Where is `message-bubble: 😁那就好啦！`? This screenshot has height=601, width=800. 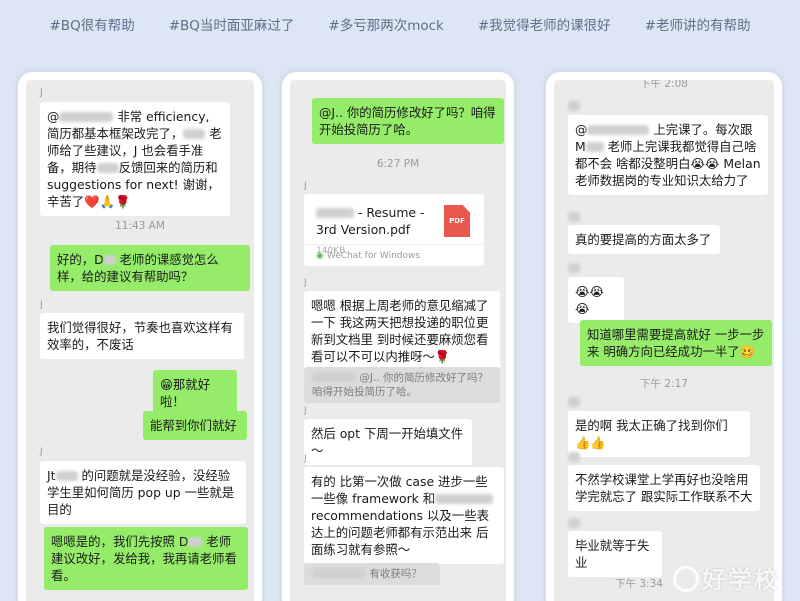
message-bubble: 😁那就好啦！ is located at coordinates (195, 393).